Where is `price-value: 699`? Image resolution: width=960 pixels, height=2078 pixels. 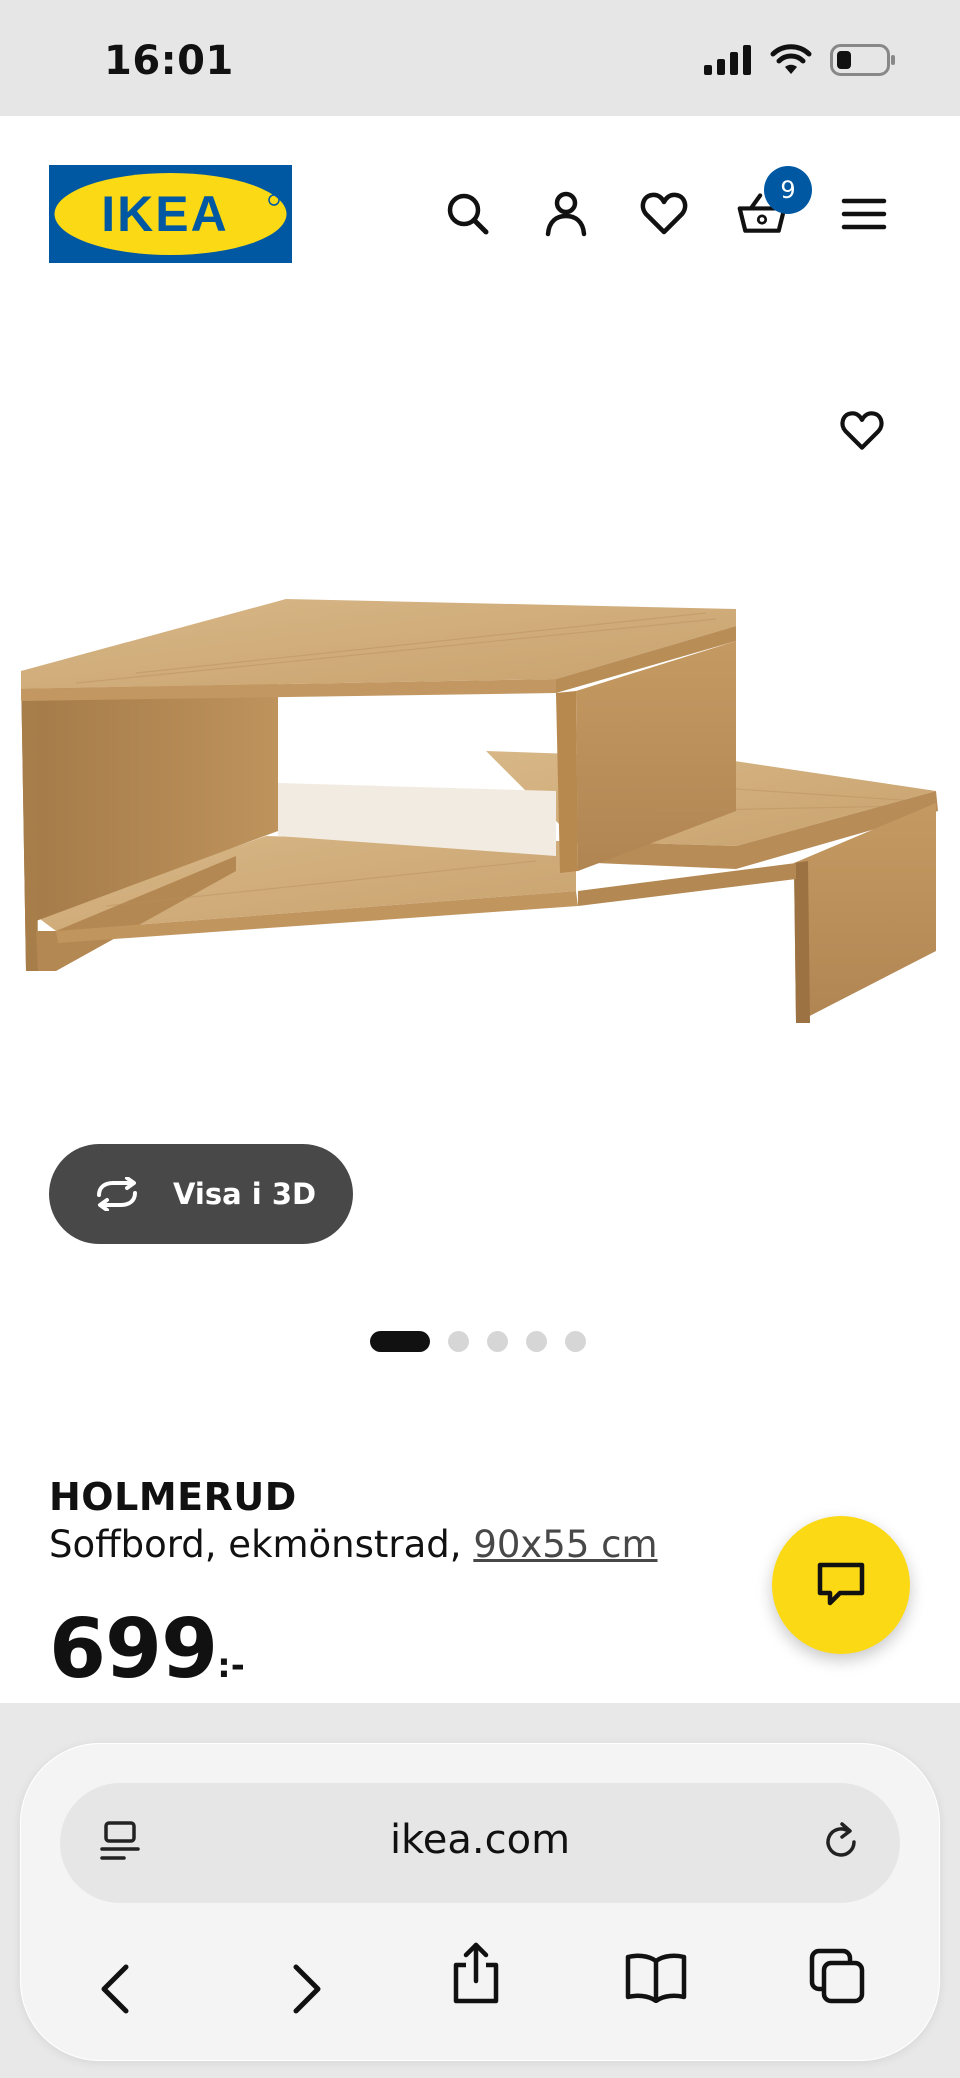
price-value: 699 is located at coordinates (133, 1649).